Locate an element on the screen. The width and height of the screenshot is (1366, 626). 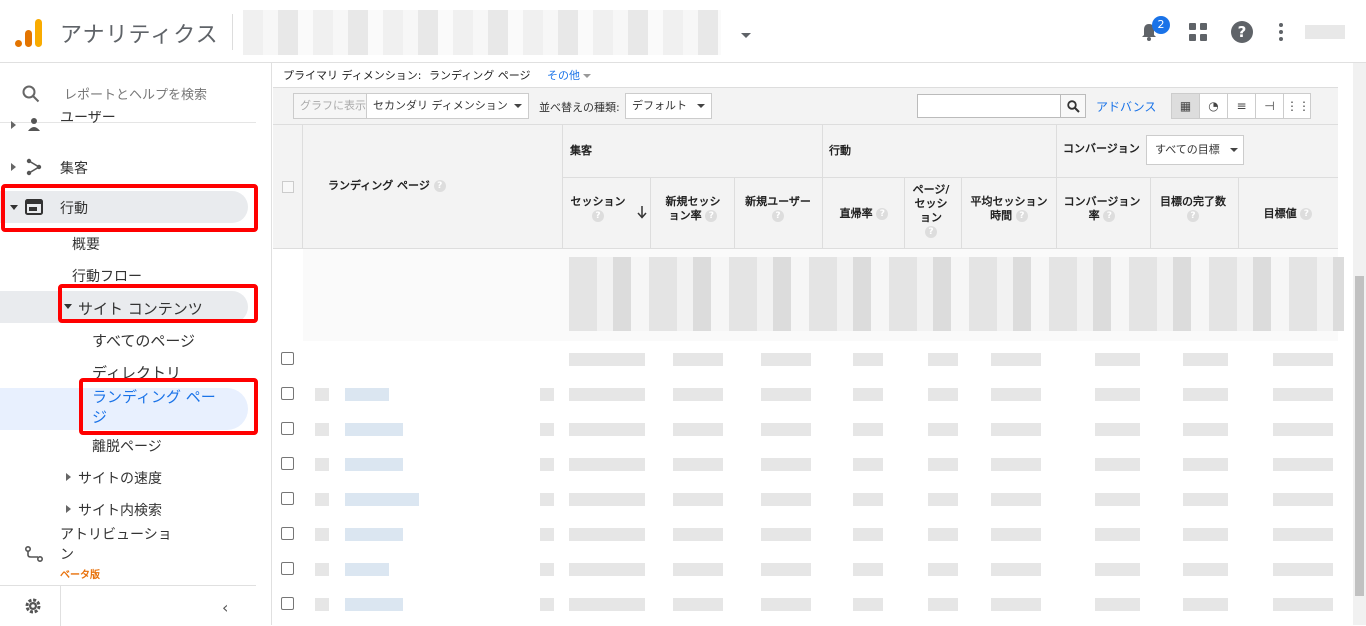
column-header-new-session-rate: 新規セッシ ョン率 ? is located at coordinates (693, 209).